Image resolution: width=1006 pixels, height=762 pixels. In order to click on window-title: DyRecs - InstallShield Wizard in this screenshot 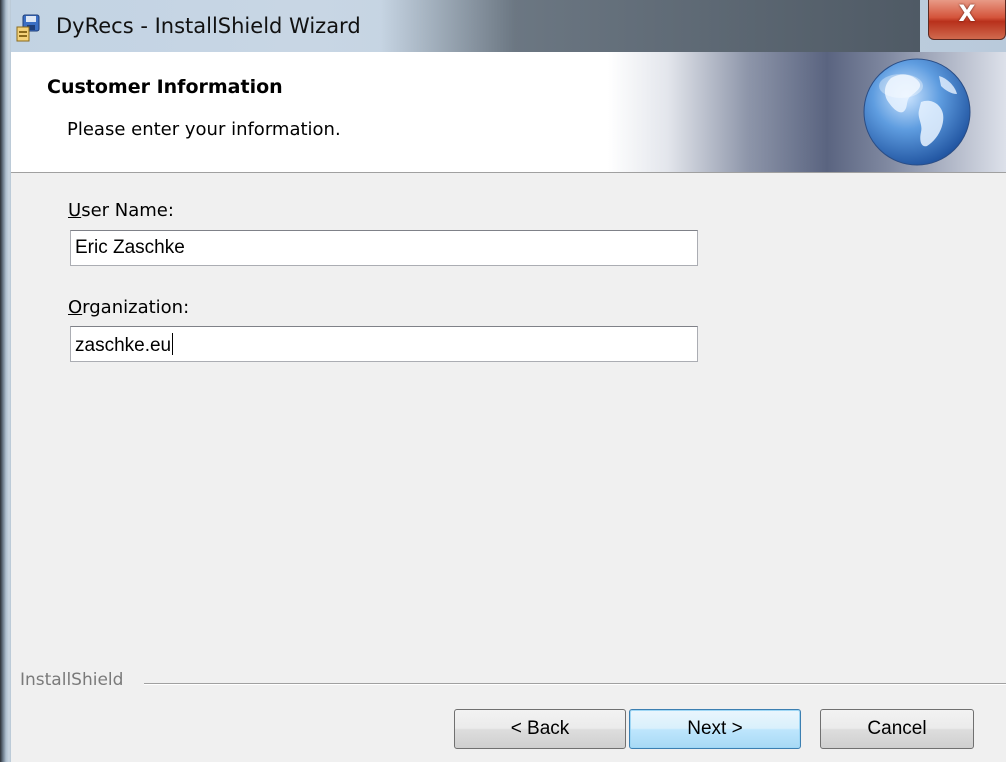, I will do `click(208, 26)`.